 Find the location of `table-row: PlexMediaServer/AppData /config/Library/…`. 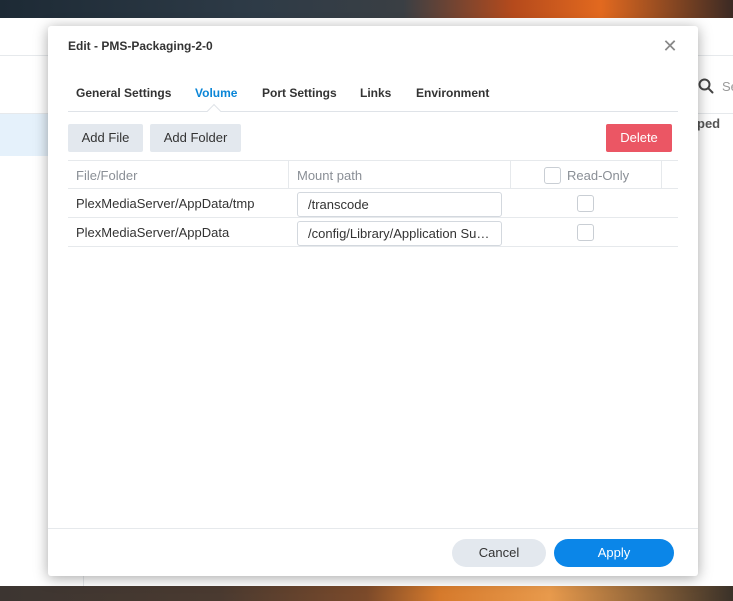

table-row: PlexMediaServer/AppData /config/Library/… is located at coordinates (373, 232).